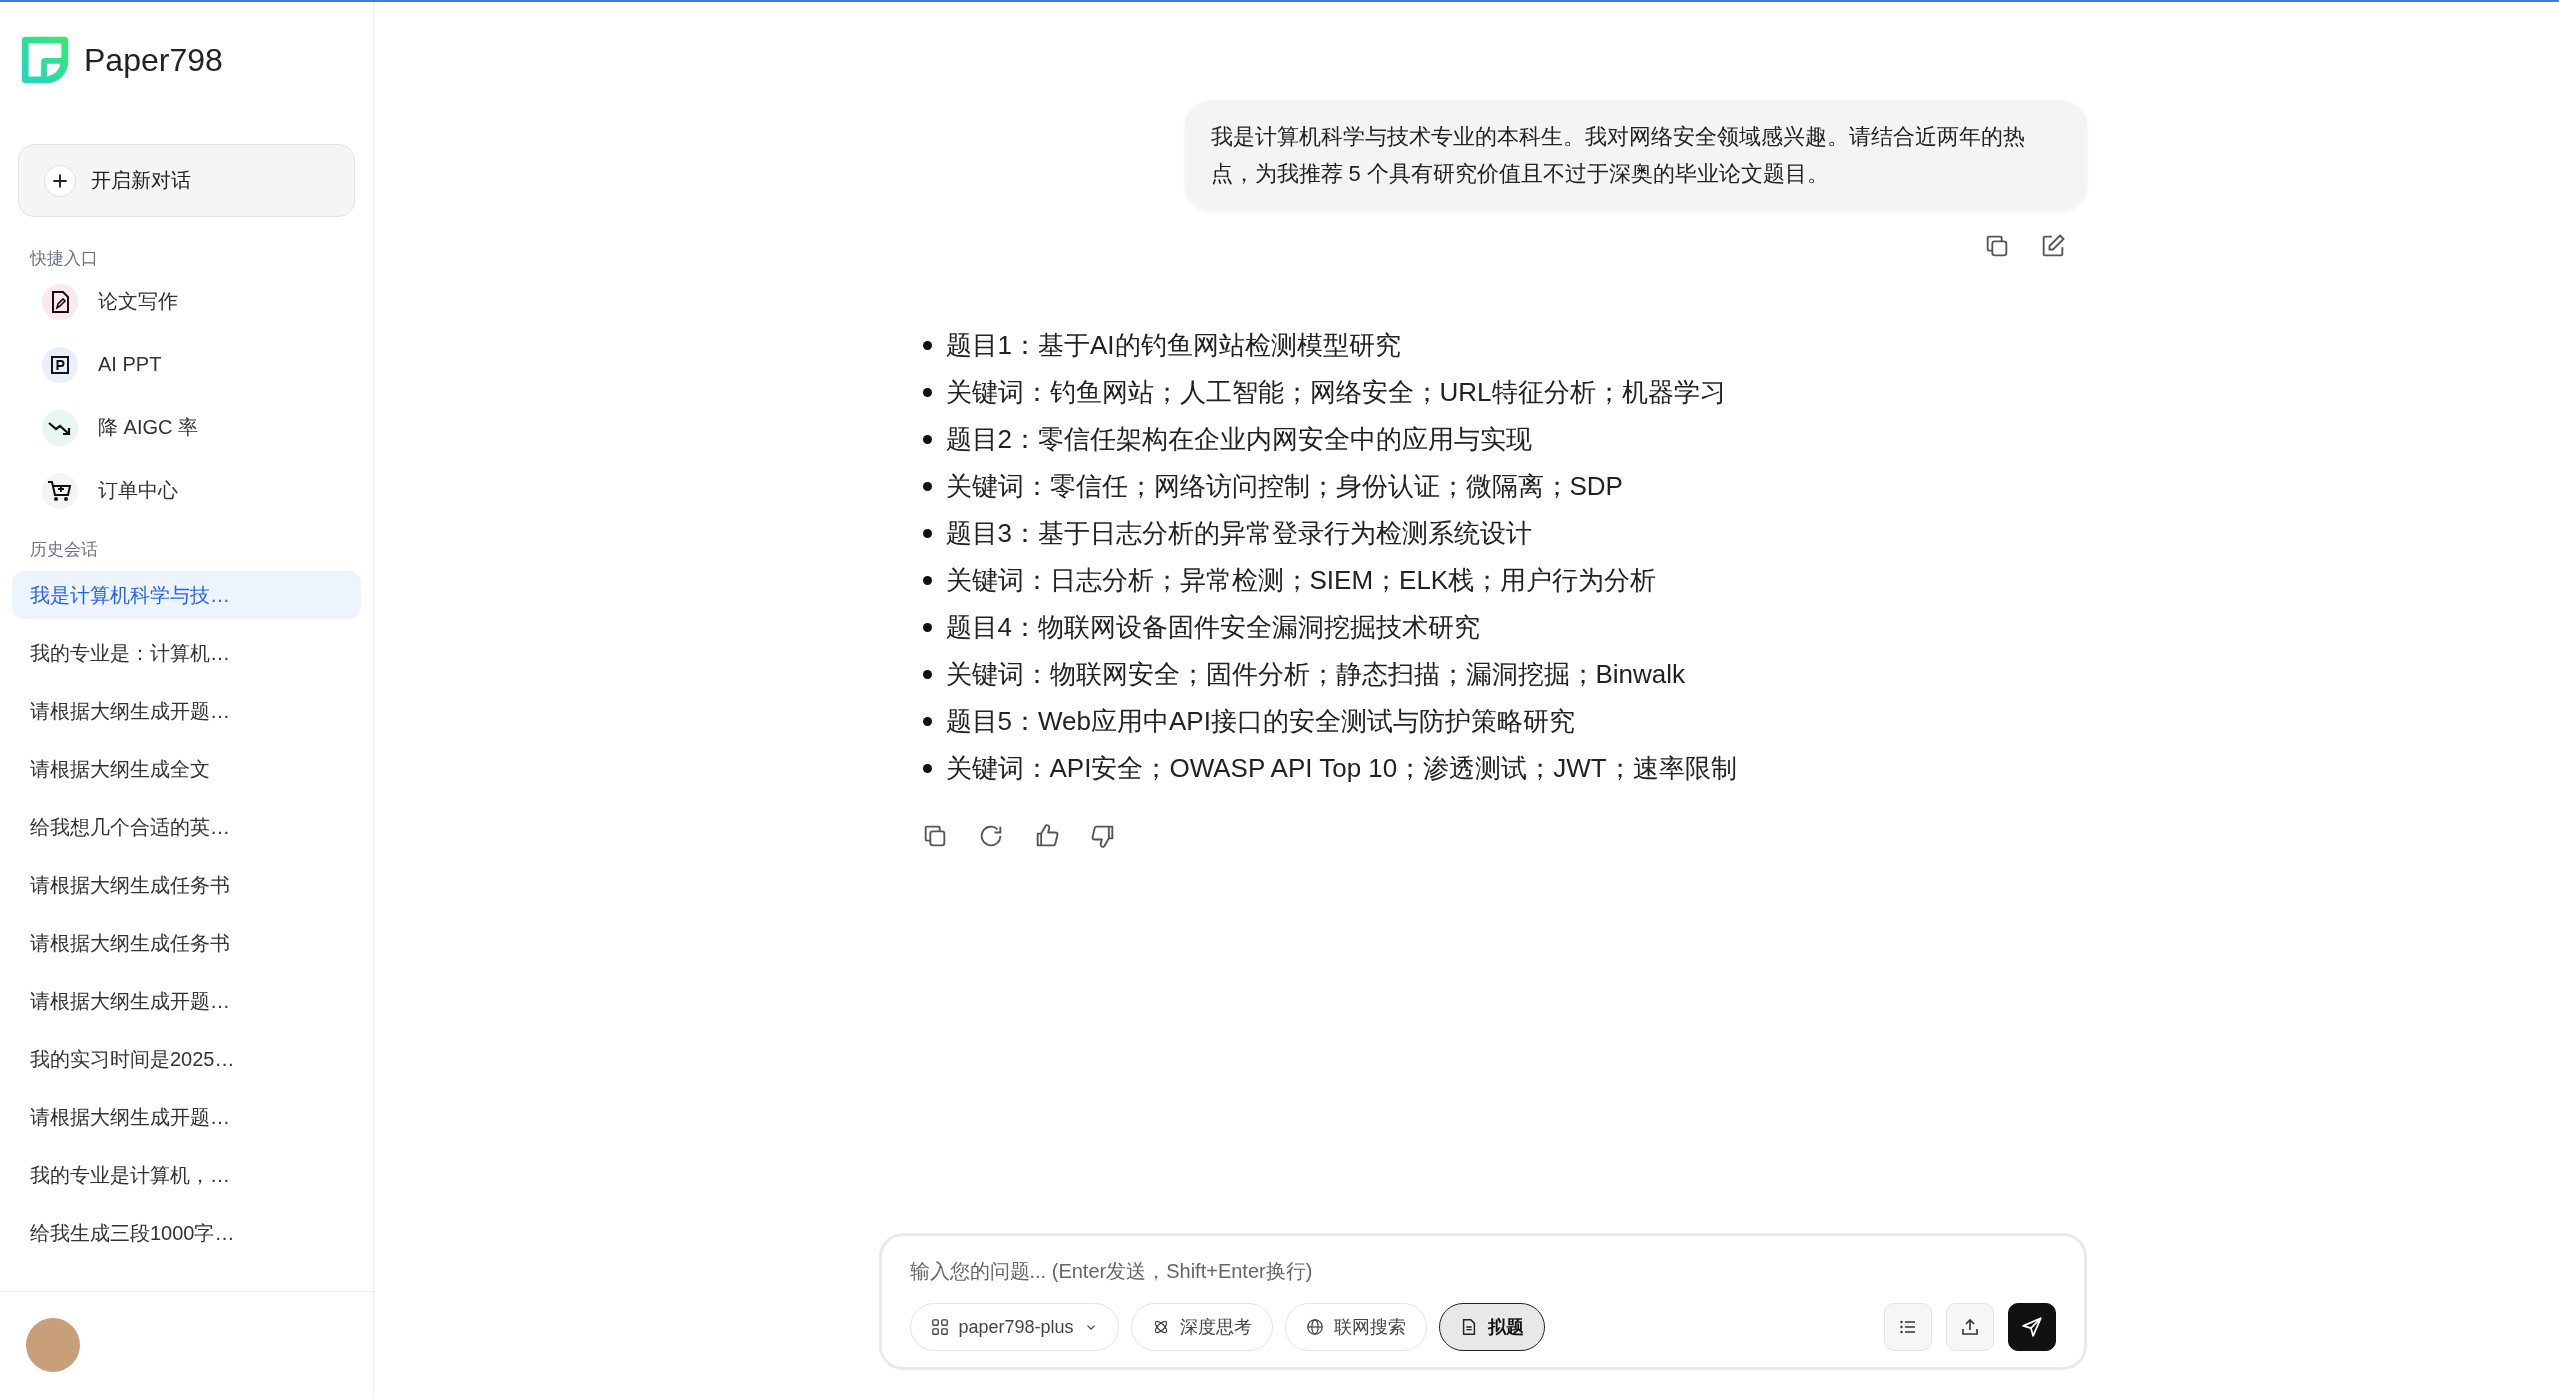 The height and width of the screenshot is (1398, 2559). What do you see at coordinates (1238, 439) in the screenshot?
I see `answer-line: 题目2：零信任架构在企业内网安全中的应用与实现` at bounding box center [1238, 439].